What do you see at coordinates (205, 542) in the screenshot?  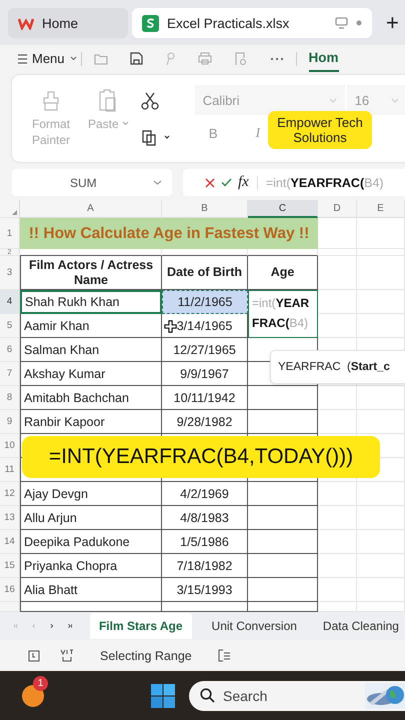 I see `table-cell: 1/5/1986` at bounding box center [205, 542].